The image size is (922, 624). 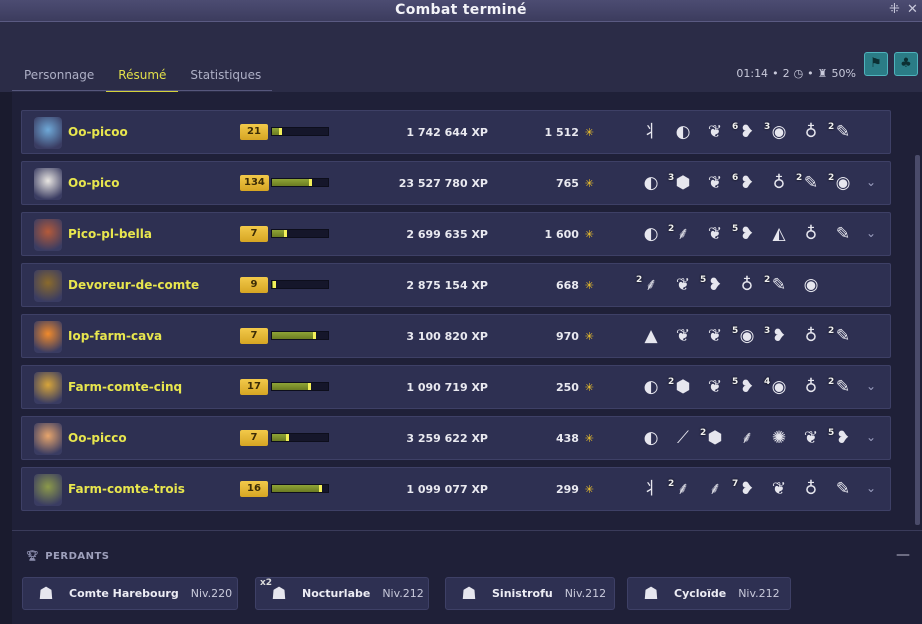 What do you see at coordinates (456, 132) in the screenshot?
I see `player-row: Oo-picoo 21 1 742 644 XP 1 512 ✳ ⺦ ◐ ❦ ❥ 6 ◉ 3 ♁ ✎ 2` at bounding box center [456, 132].